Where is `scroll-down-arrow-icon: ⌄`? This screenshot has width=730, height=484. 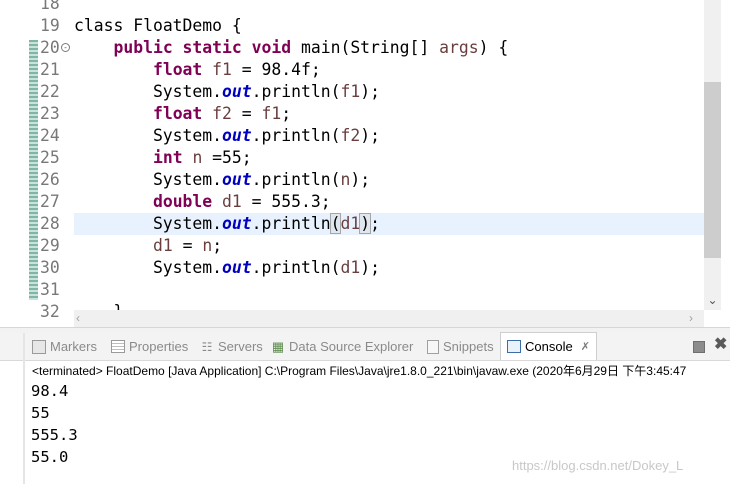
scroll-down-arrow-icon: ⌄ is located at coordinates (712, 300).